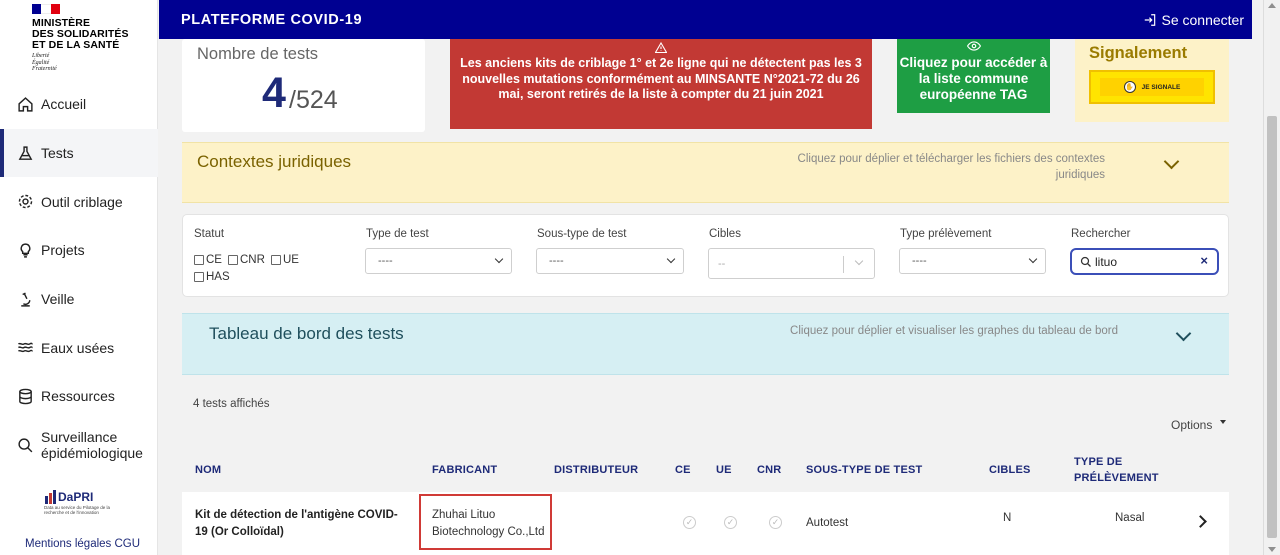  Describe the element at coordinates (212, 277) in the screenshot. I see `checkbox-has: HAS` at that location.